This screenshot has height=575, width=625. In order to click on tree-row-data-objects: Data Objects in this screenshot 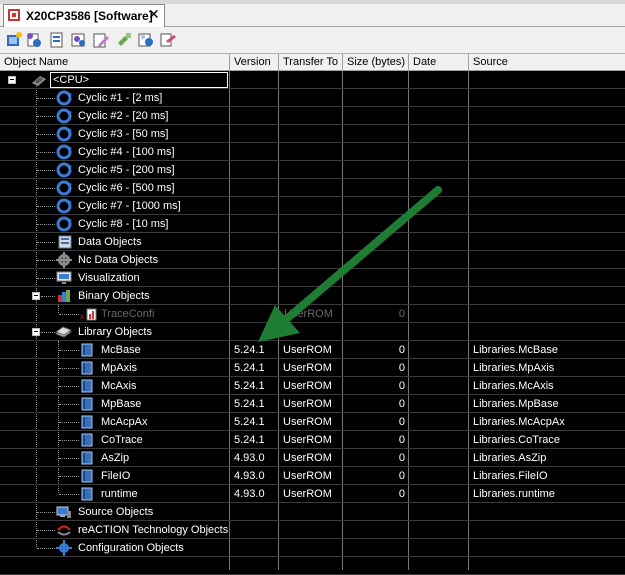, I will do `click(312, 242)`.